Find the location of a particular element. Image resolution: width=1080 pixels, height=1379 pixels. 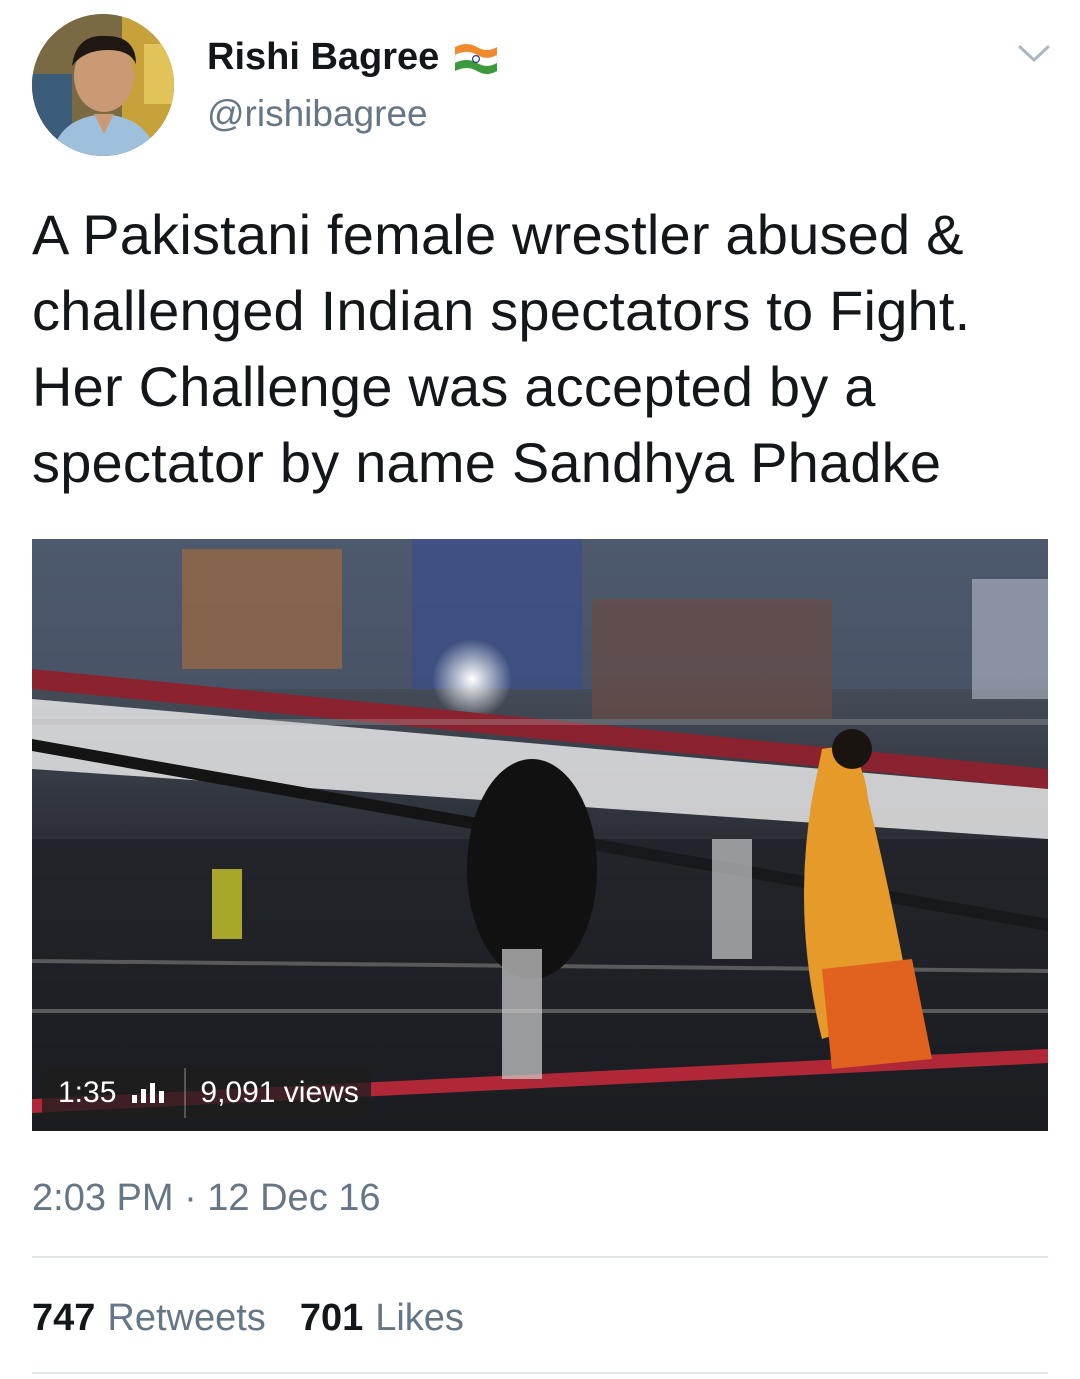

tweet-timestamp: 2:03 PM · 12 Dec 16 is located at coordinates (206, 1198).